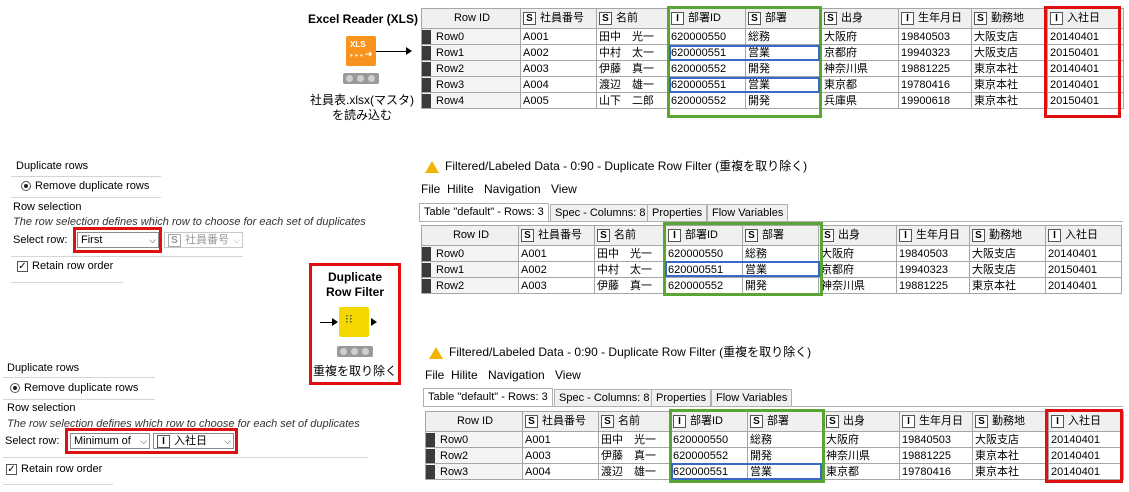 Image resolution: width=1129 pixels, height=492 pixels. Describe the element at coordinates (558, 36) in the screenshot. I see `table-cell: A001` at that location.